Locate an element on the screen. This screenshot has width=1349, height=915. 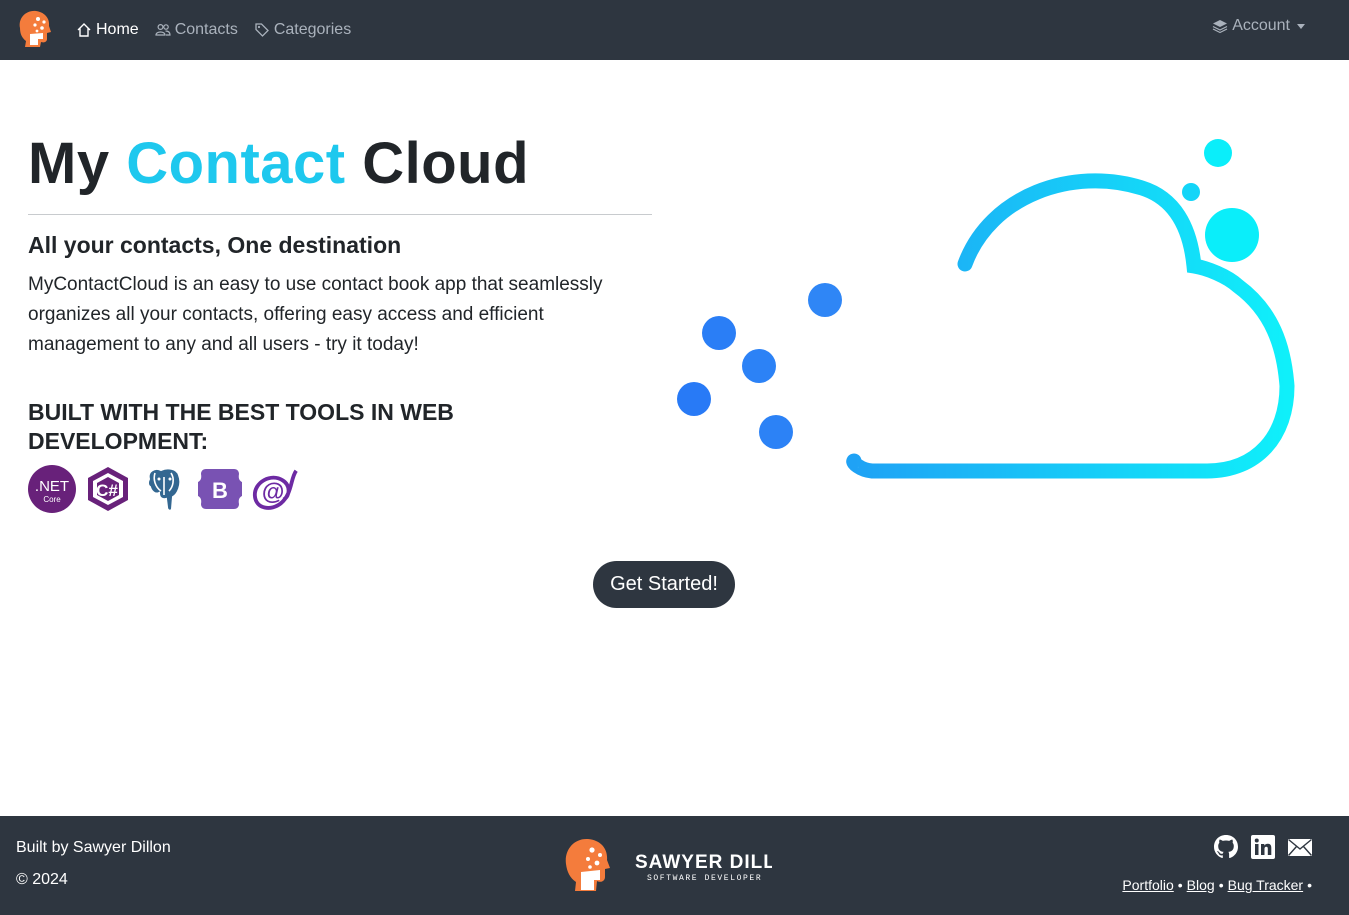
csharp-text: C# is located at coordinates (107, 490).